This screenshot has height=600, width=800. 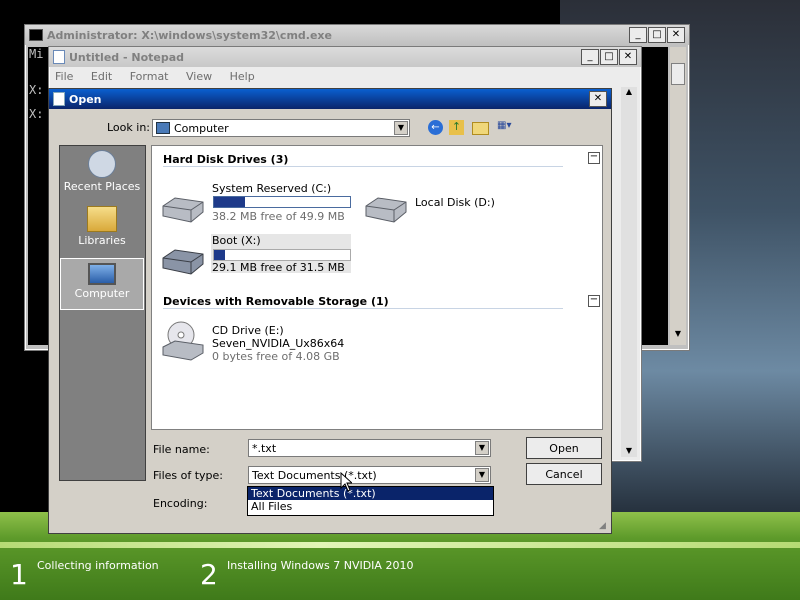 What do you see at coordinates (629, 91) in the screenshot?
I see `scroll-up-icon: ▲` at bounding box center [629, 91].